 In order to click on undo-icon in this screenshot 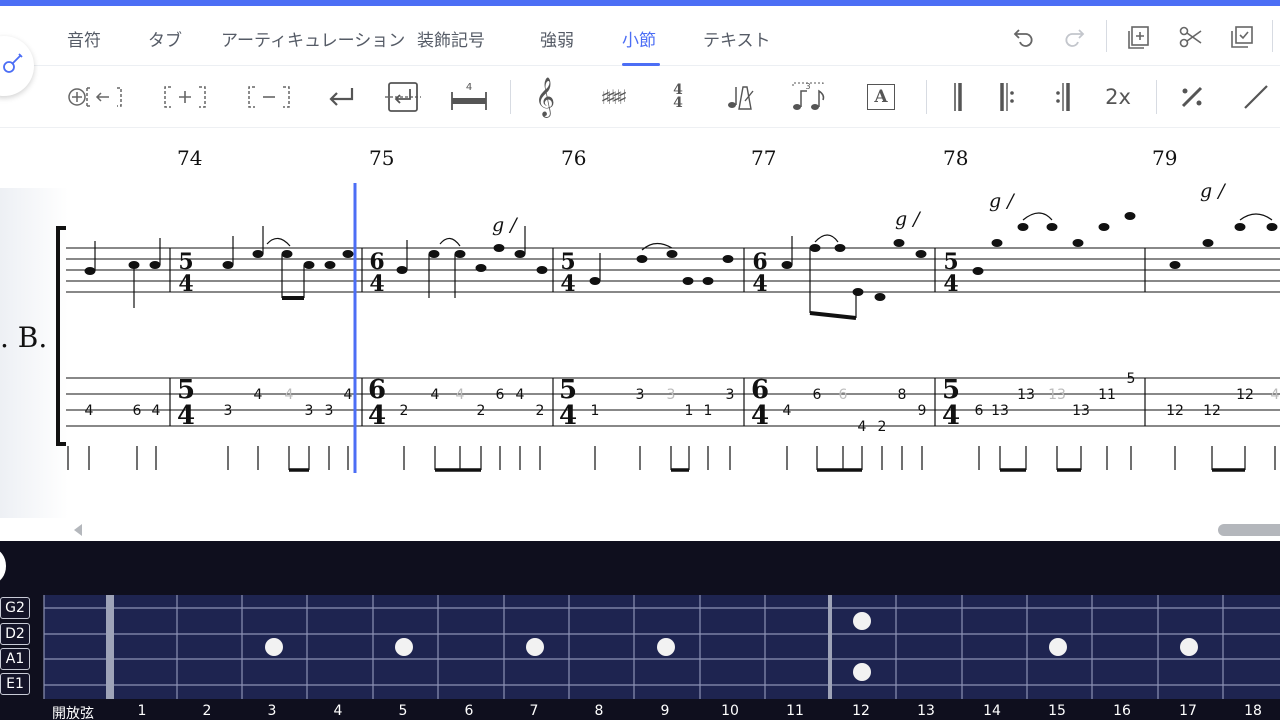, I will do `click(1024, 38)`.